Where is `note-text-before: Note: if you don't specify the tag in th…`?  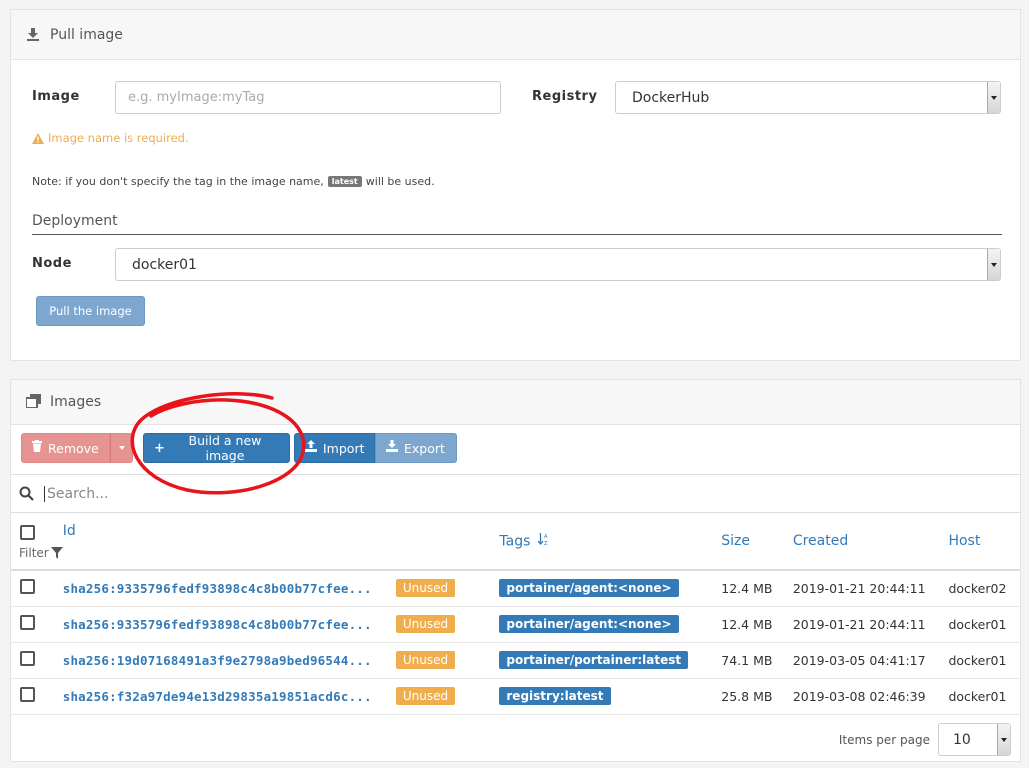
note-text-before: Note: if you don't specify the tag in th… is located at coordinates (178, 181).